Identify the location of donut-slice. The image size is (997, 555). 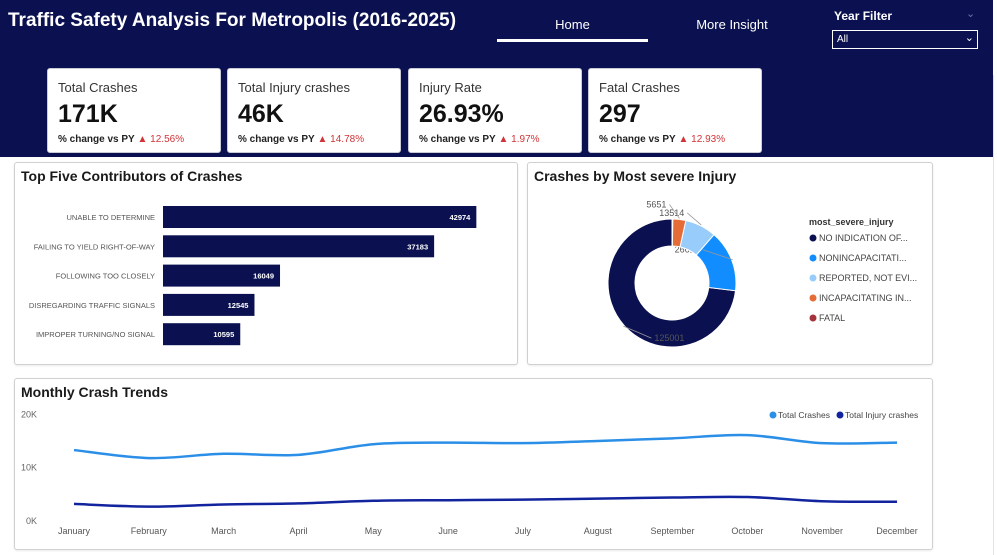
(672, 232).